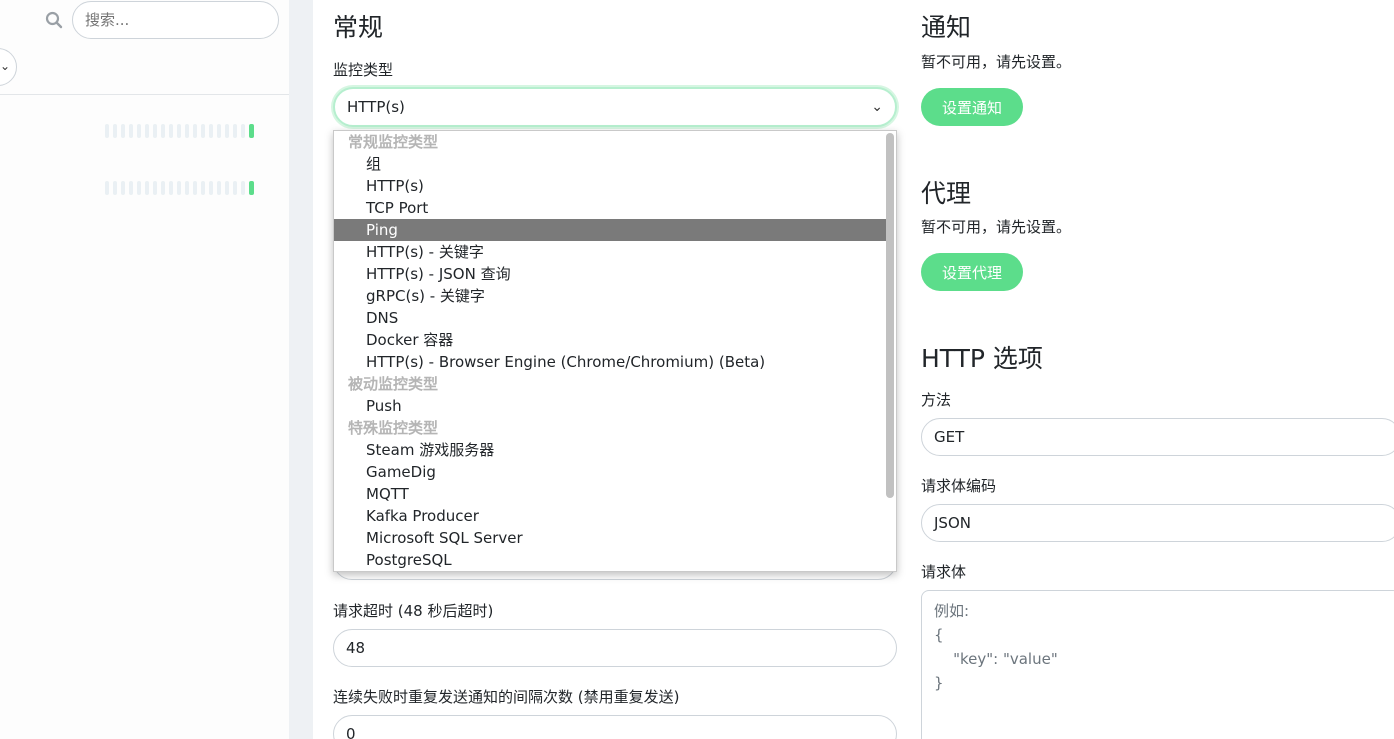 This screenshot has width=1394, height=739. What do you see at coordinates (610, 274) in the screenshot?
I see `dropdown-option: HTTP(s) - JSON 查询` at bounding box center [610, 274].